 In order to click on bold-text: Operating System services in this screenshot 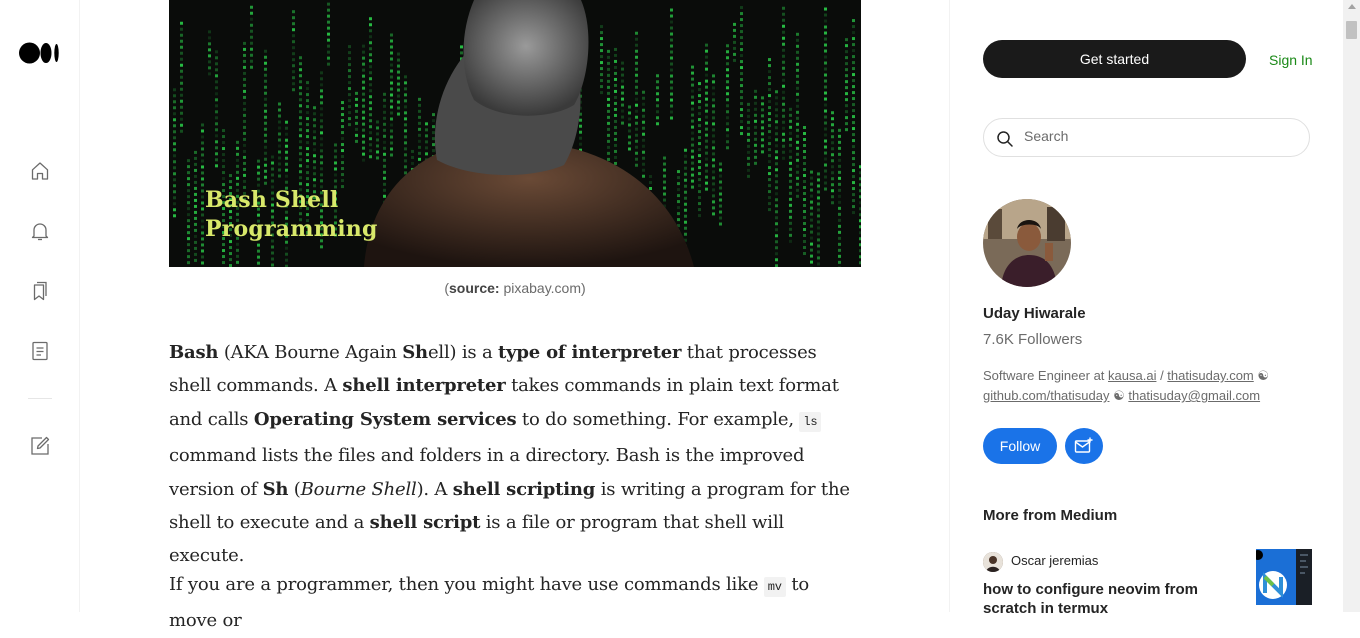, I will do `click(385, 419)`.